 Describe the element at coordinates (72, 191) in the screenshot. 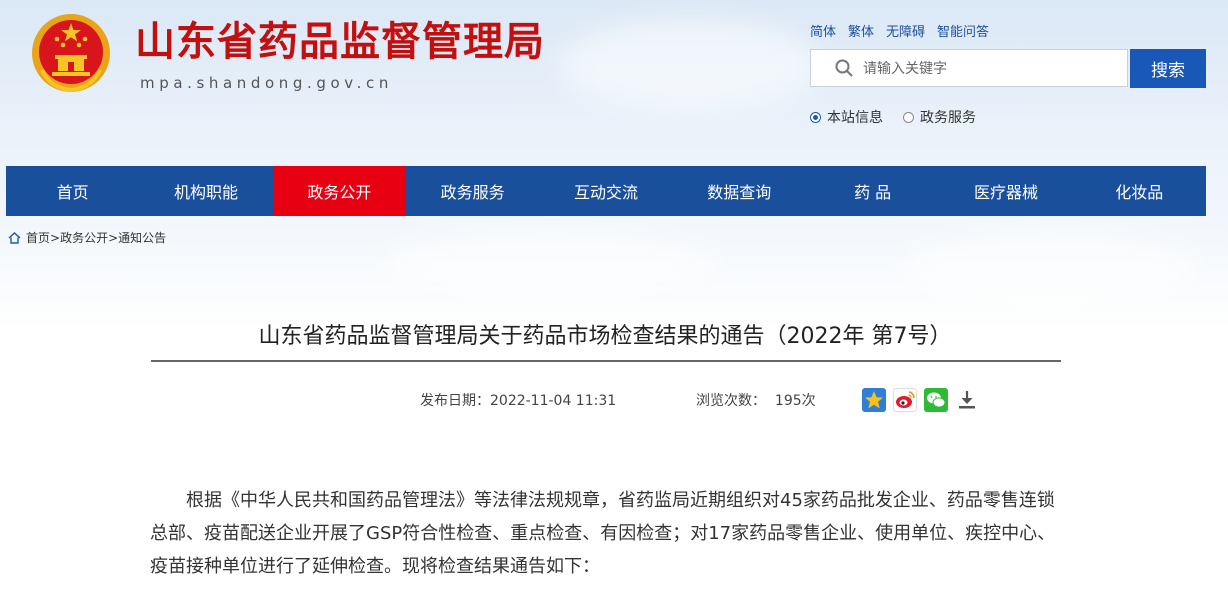

I see `nav-home: 首页` at that location.